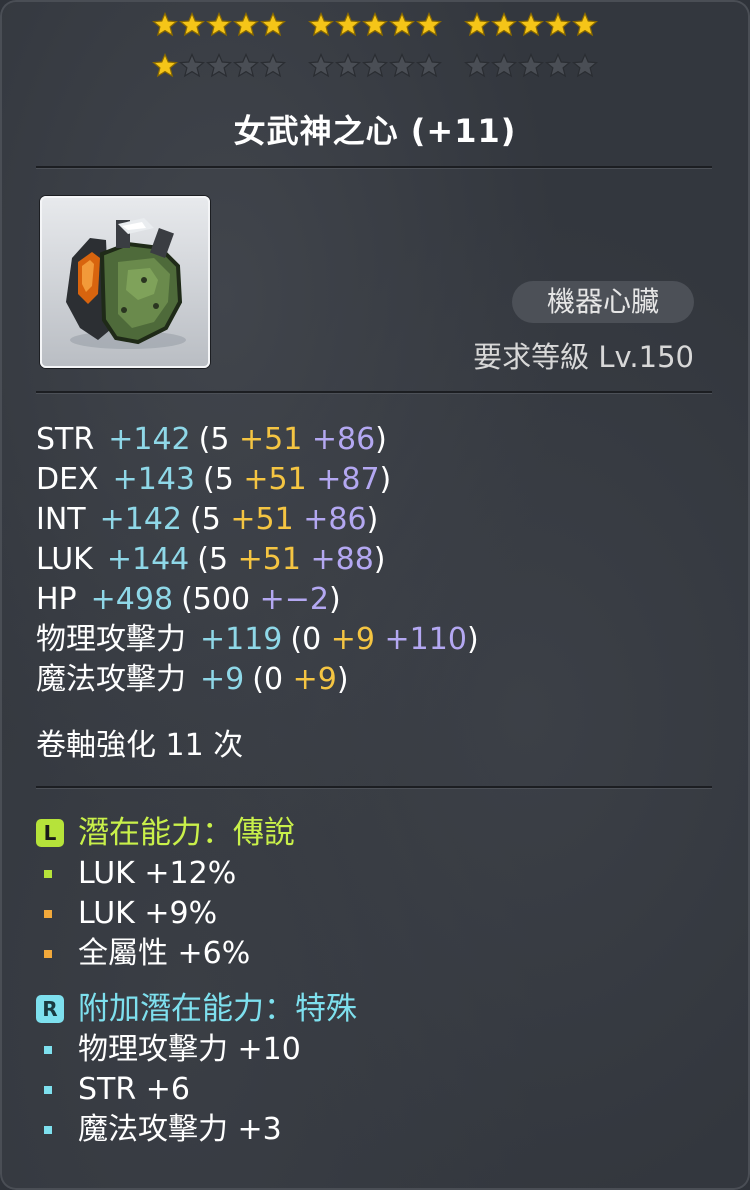 This screenshot has width=750, height=1190. Describe the element at coordinates (189, 1049) in the screenshot. I see `bonus-potential-text: 物理攻擊力 +10` at that location.